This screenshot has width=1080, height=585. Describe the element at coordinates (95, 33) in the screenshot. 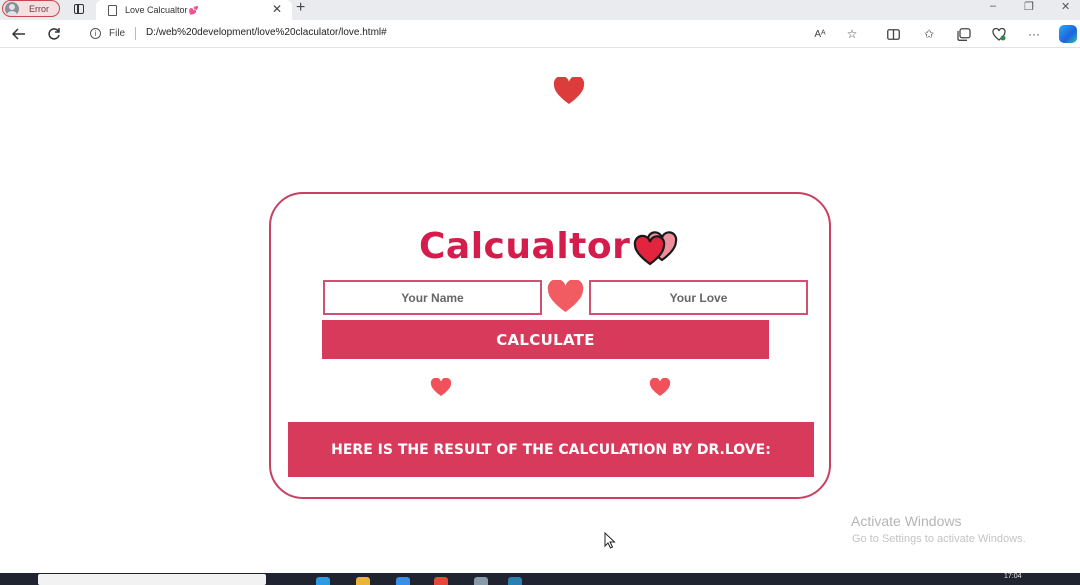

I see `info-icon: i` at that location.